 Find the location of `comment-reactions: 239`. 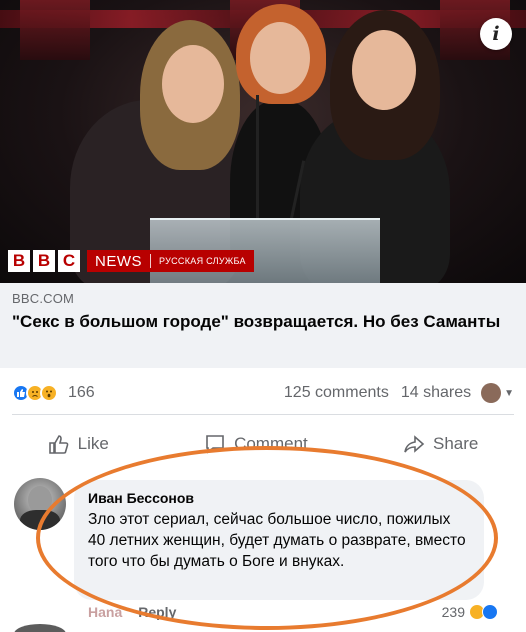

comment-reactions: 239 is located at coordinates (470, 612).